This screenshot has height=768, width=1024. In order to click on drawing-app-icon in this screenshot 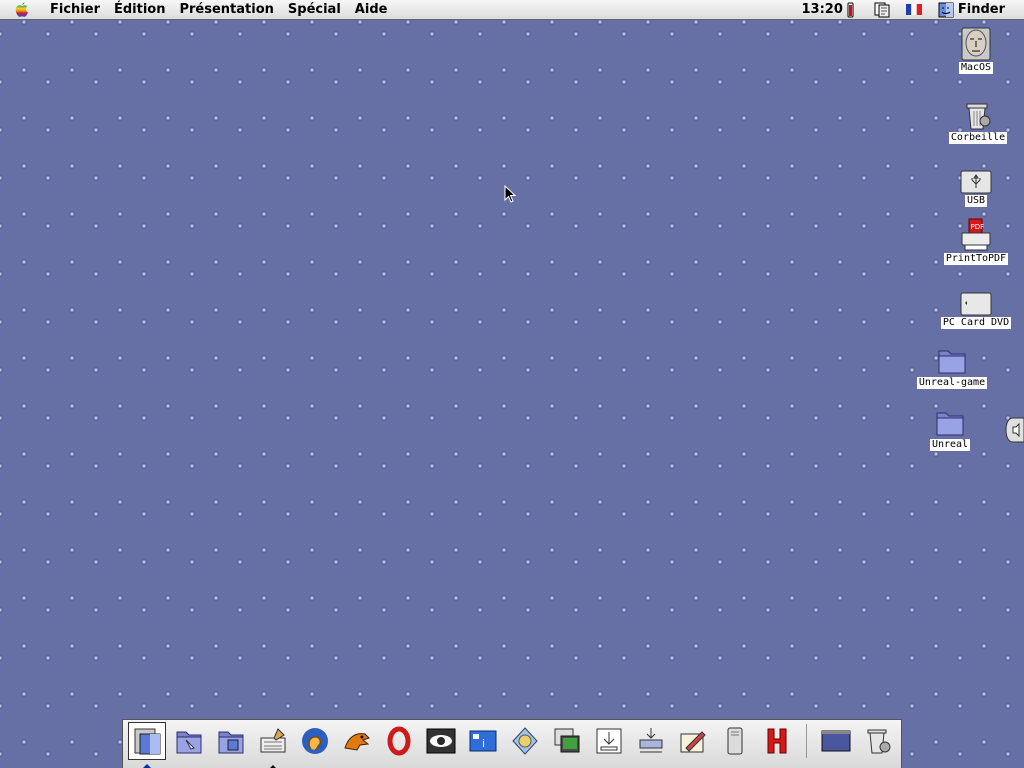, I will do `click(693, 742)`.